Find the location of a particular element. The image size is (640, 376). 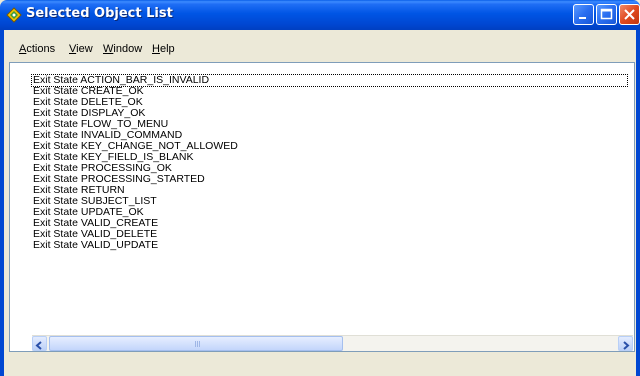

window-border-right is located at coordinates (638, 203).